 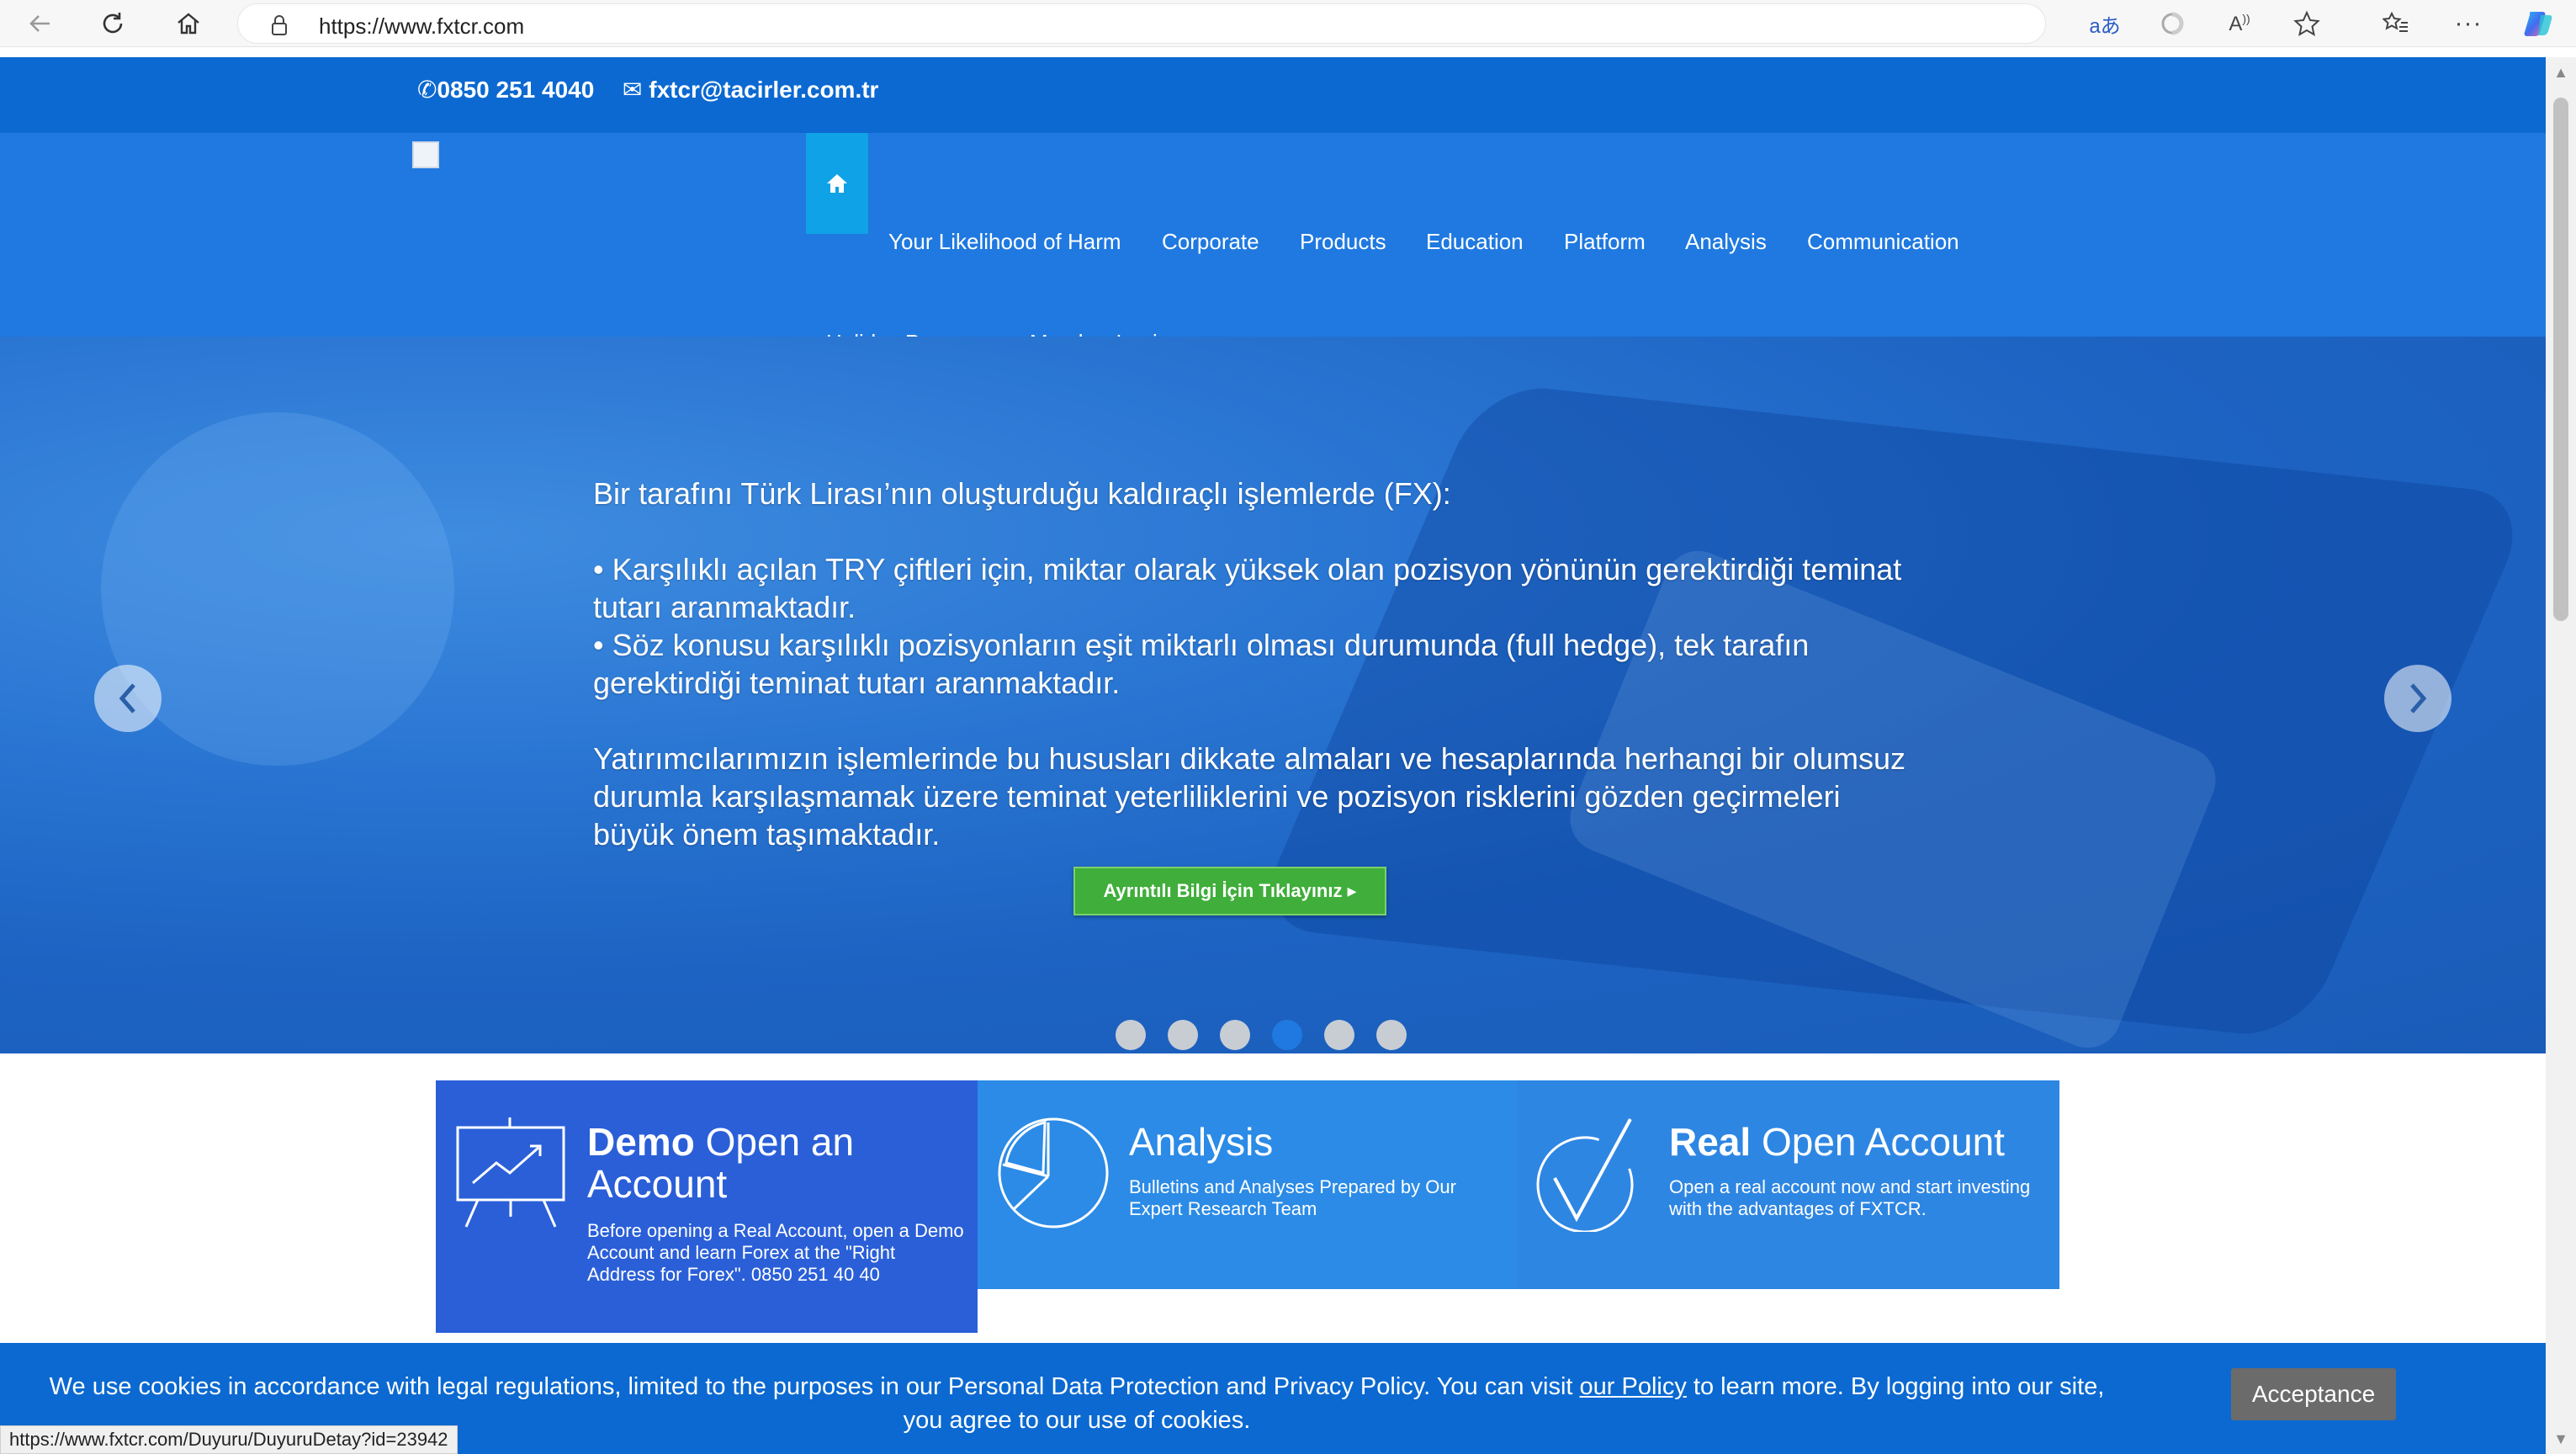 I want to click on nav-item-analysis: Analysis, so click(x=1726, y=242).